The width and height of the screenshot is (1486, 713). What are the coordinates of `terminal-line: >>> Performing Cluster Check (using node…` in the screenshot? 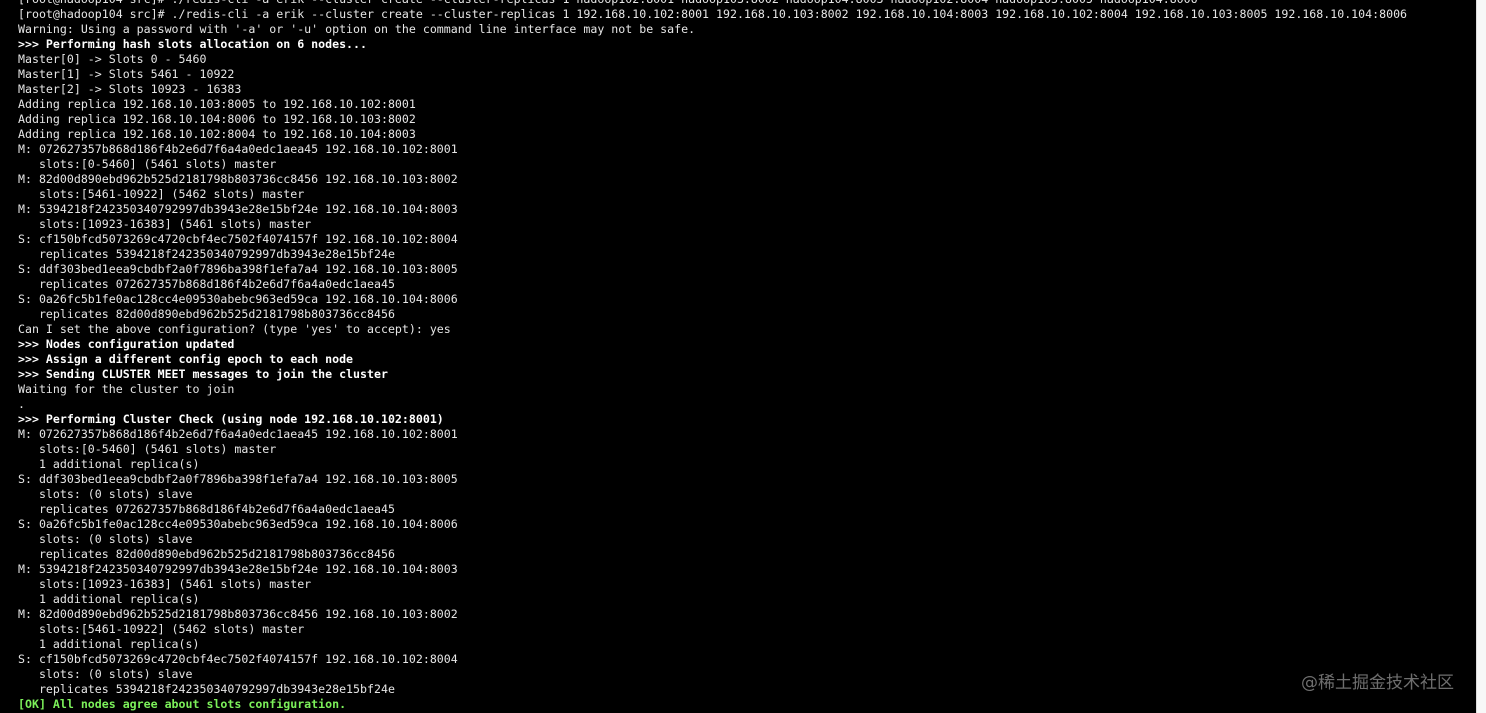 It's located at (231, 419).